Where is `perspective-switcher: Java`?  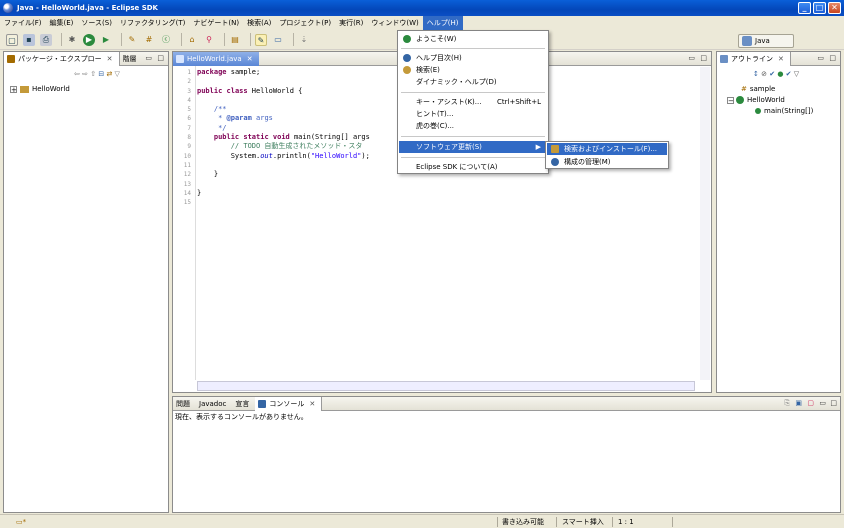 perspective-switcher: Java is located at coordinates (766, 41).